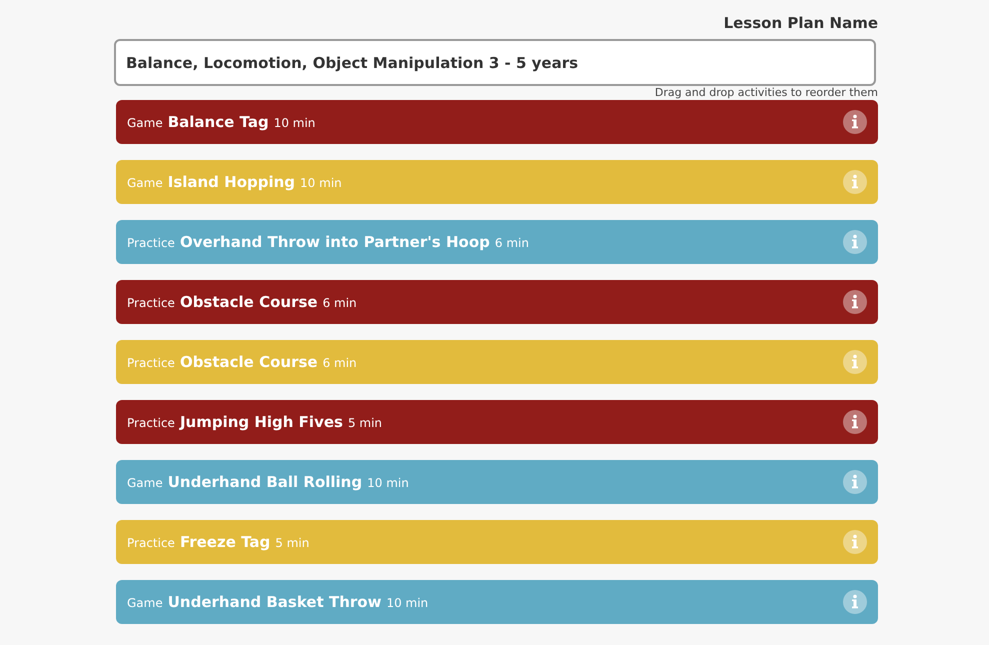 This screenshot has height=645, width=989. I want to click on activity-name: Jumping High Fives, so click(261, 422).